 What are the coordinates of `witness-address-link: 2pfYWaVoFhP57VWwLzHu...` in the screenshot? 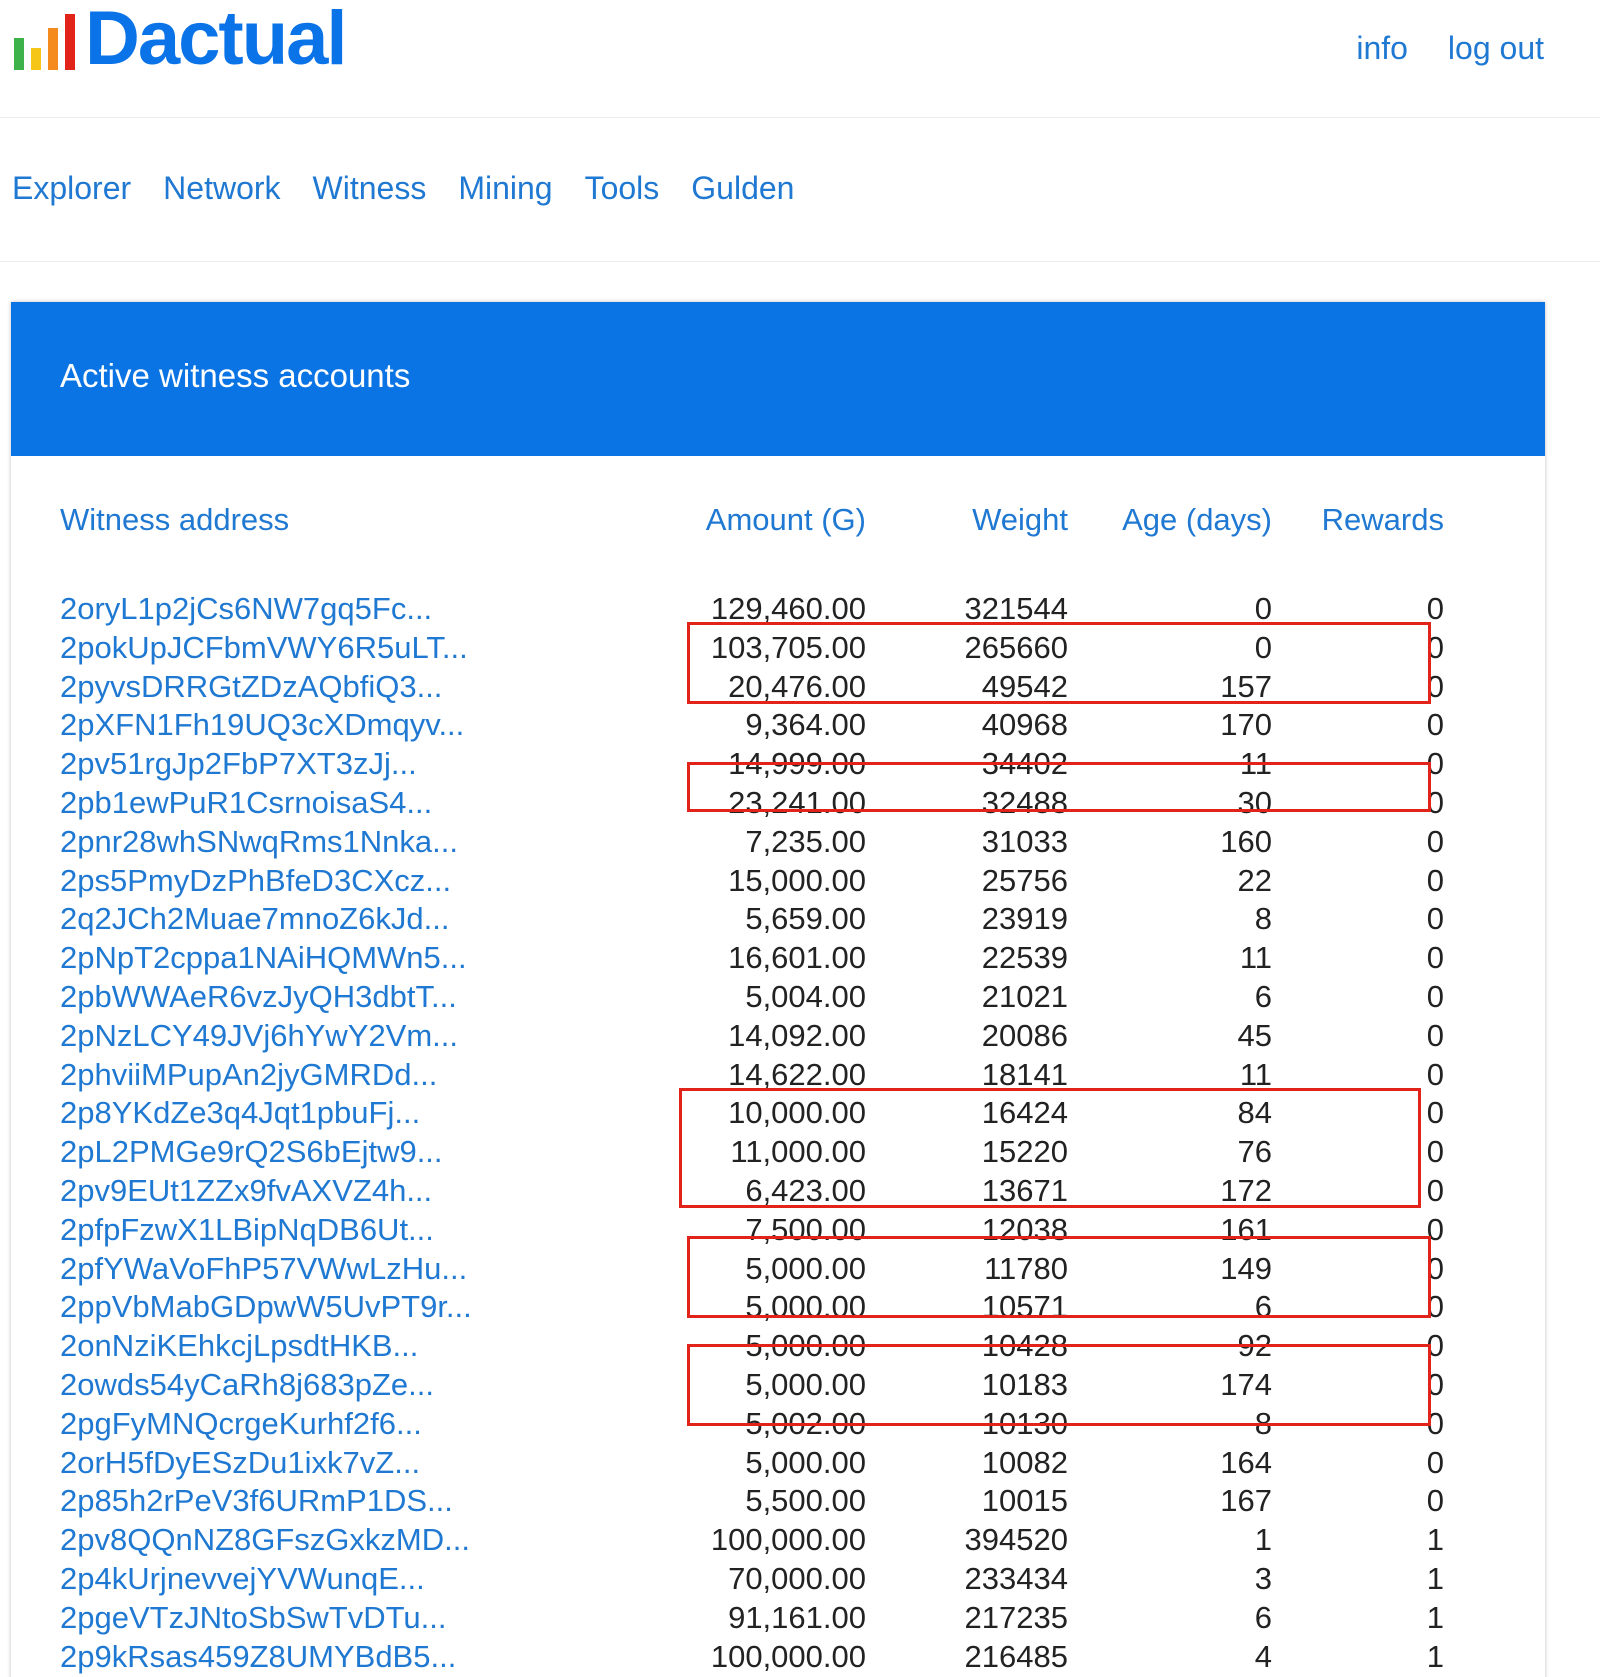 It's located at (263, 1268).